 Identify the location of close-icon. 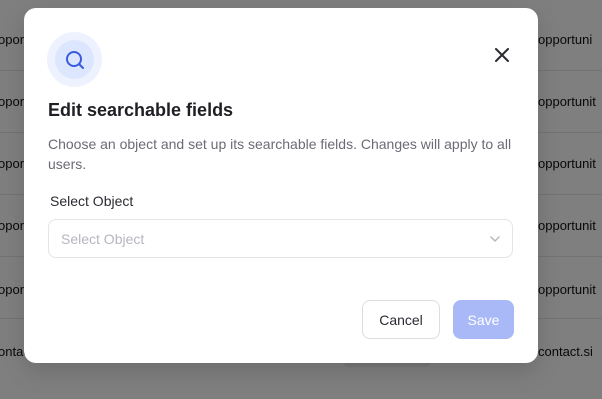
(502, 55).